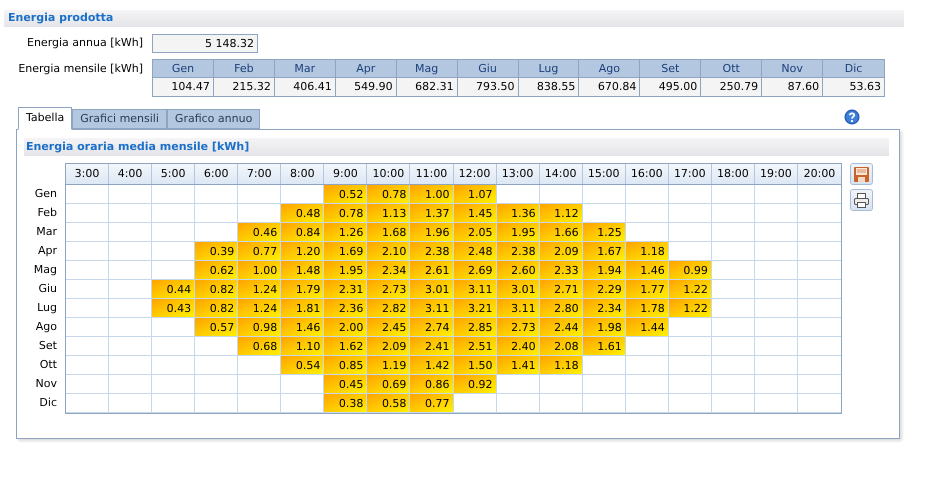 Image resolution: width=943 pixels, height=485 pixels. Describe the element at coordinates (216, 270) in the screenshot. I see `table-cell: 0.62` at that location.